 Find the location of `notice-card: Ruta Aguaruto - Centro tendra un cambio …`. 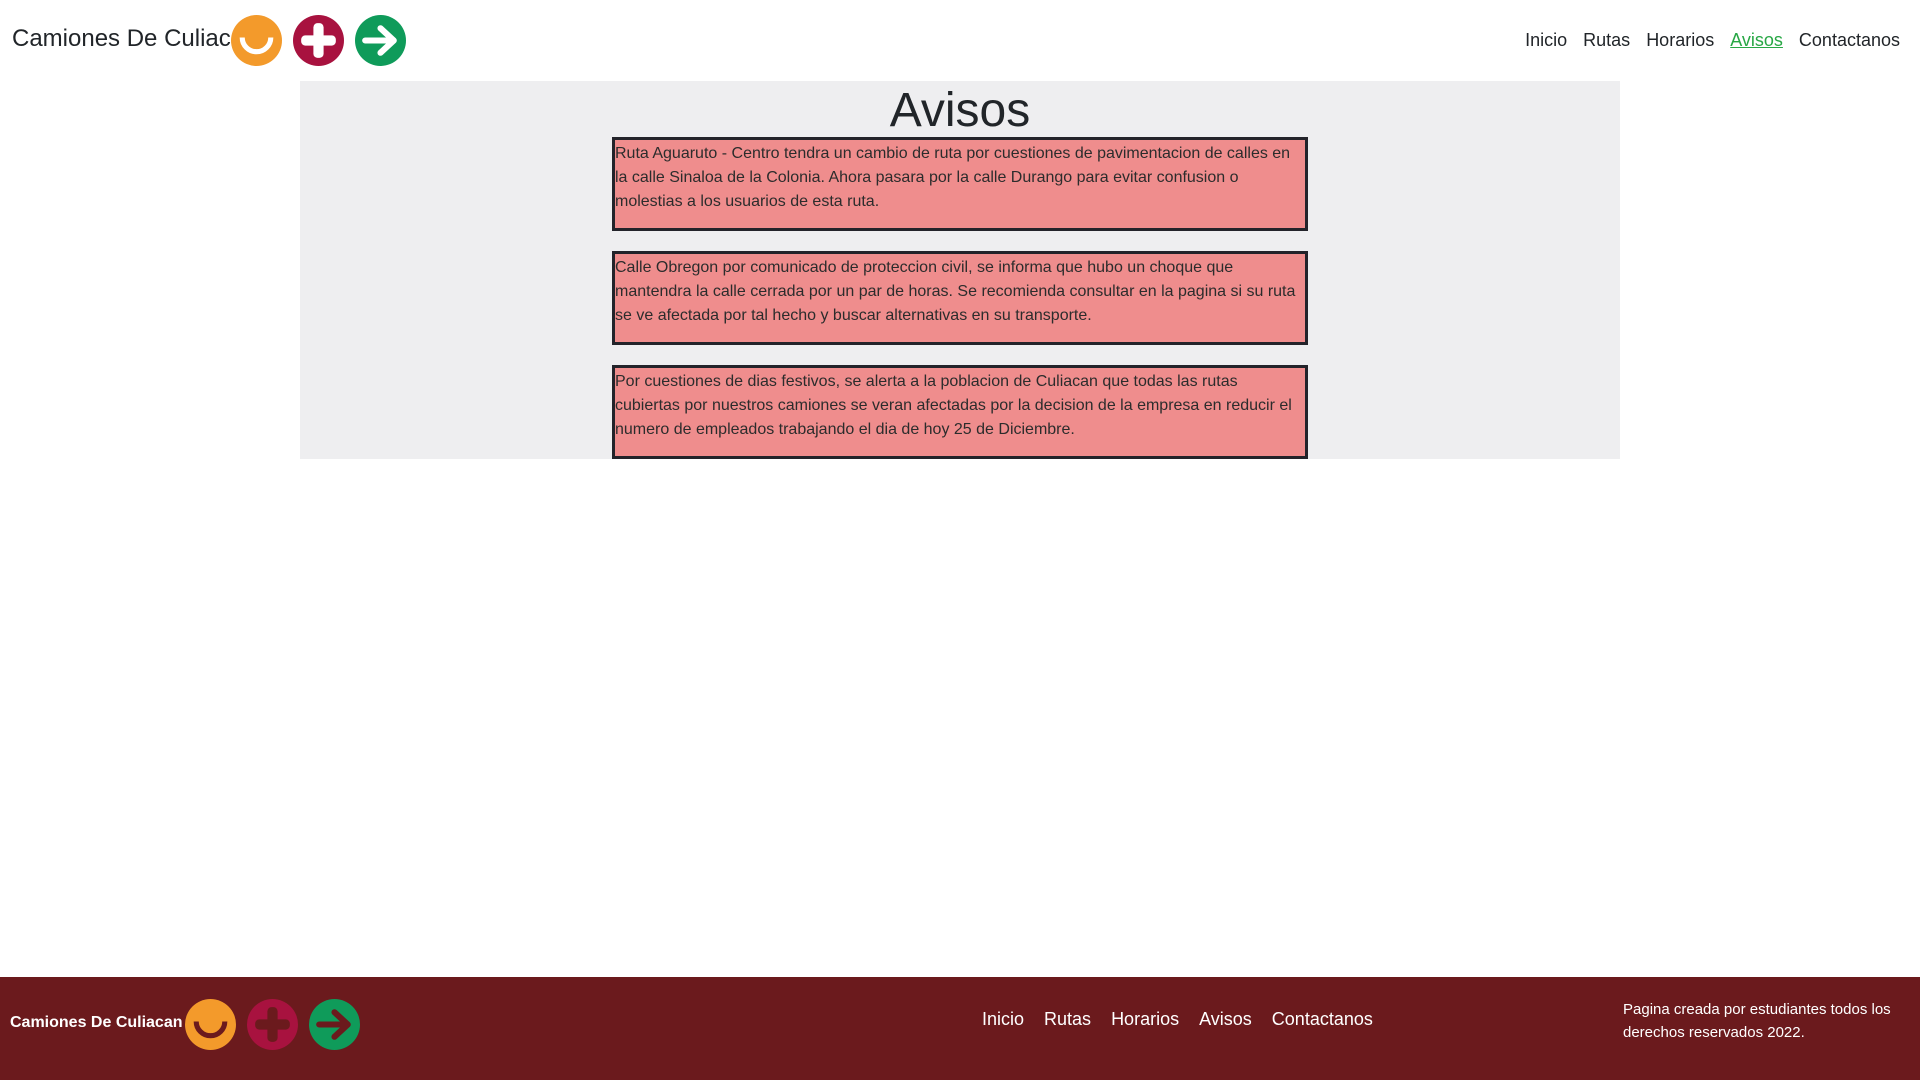

notice-card: Ruta Aguaruto - Centro tendra un cambio … is located at coordinates (960, 184).